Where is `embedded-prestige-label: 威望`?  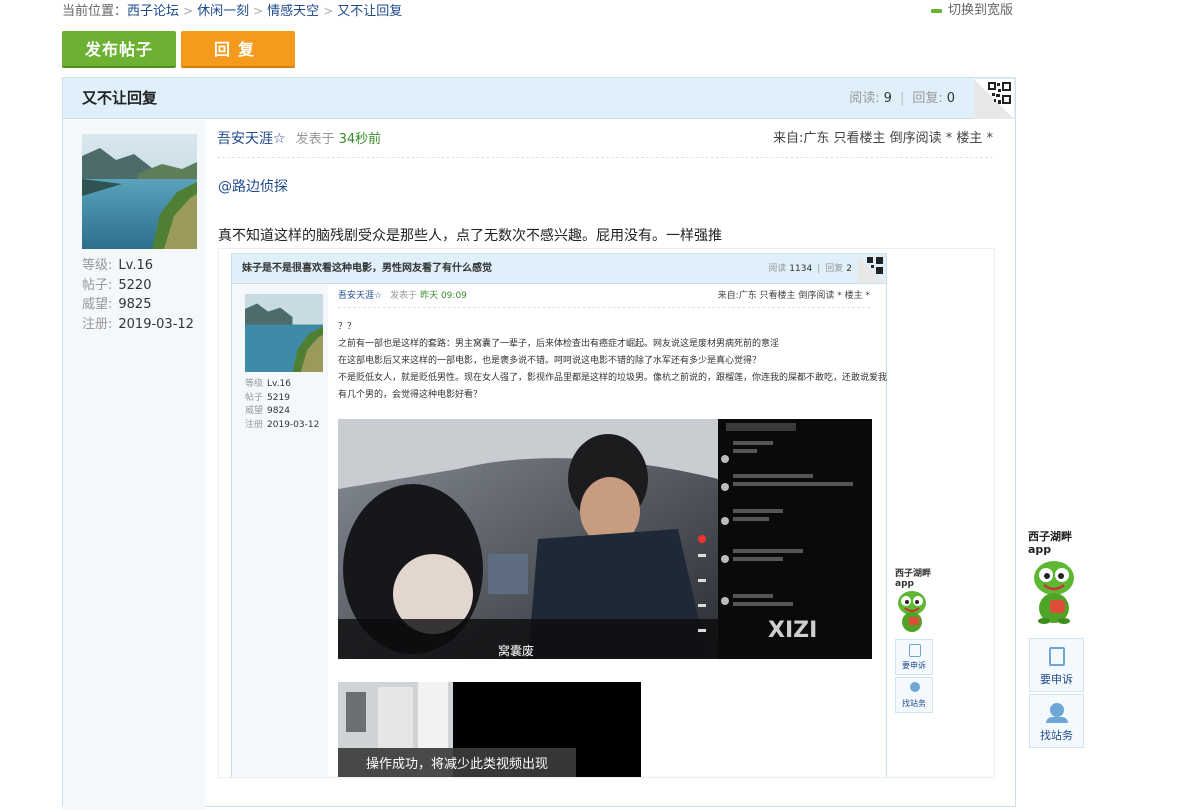 embedded-prestige-label: 威望 is located at coordinates (254, 411).